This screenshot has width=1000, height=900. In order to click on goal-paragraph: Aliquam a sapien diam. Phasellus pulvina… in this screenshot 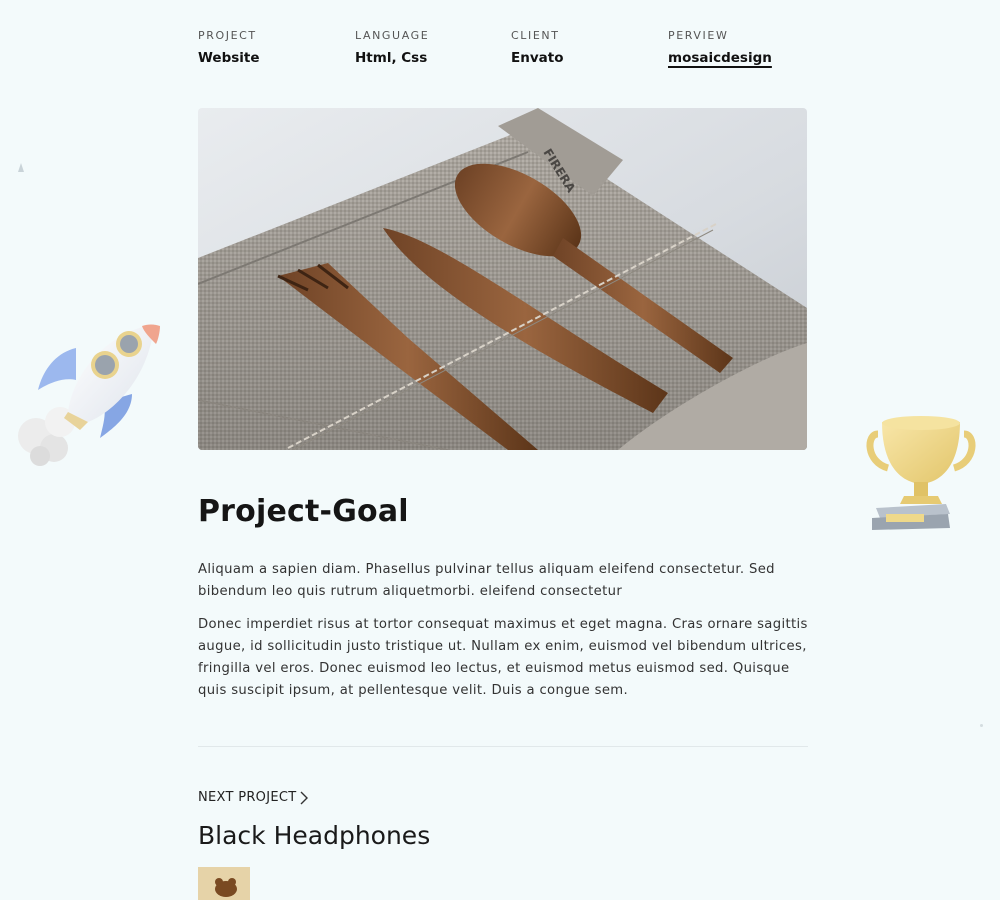, I will do `click(486, 580)`.